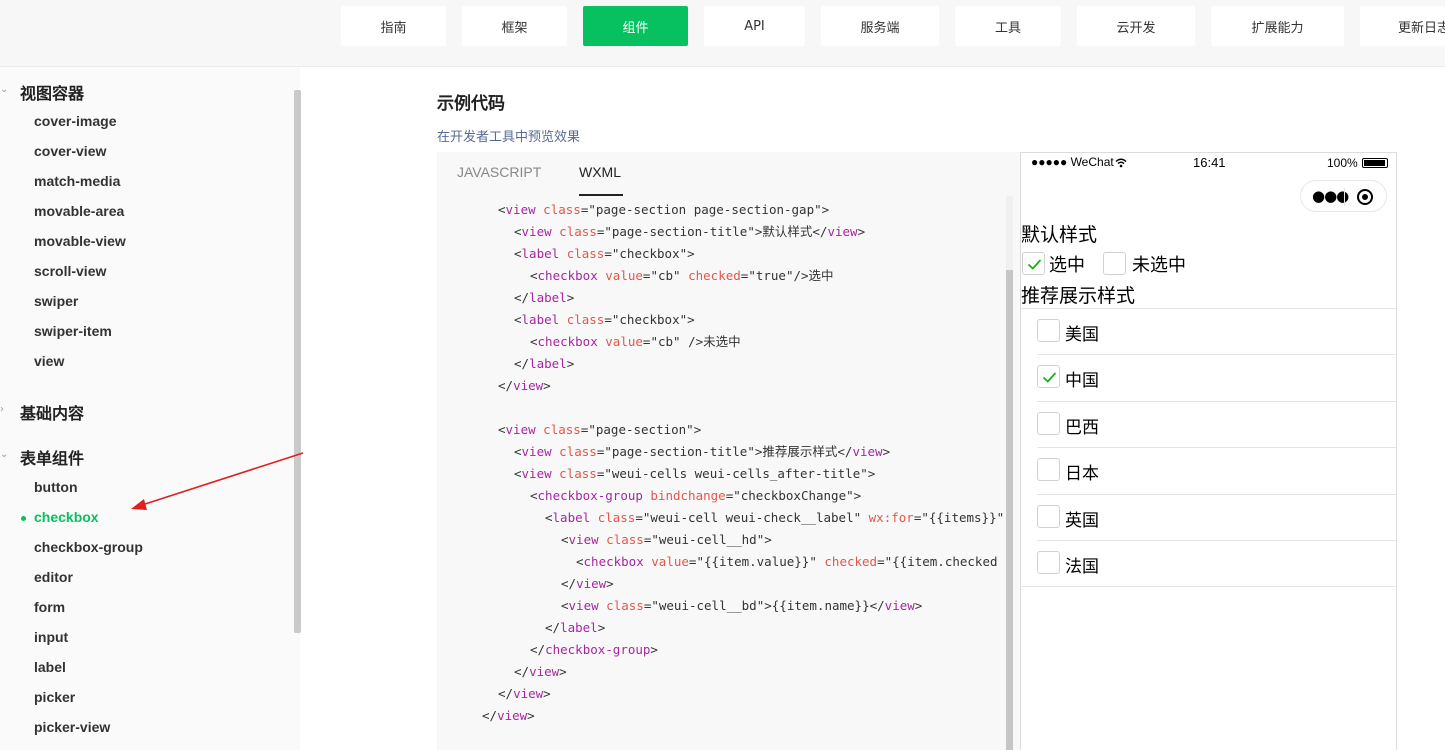  Describe the element at coordinates (77, 181) in the screenshot. I see `sidebar-item-match-media: match-media` at that location.